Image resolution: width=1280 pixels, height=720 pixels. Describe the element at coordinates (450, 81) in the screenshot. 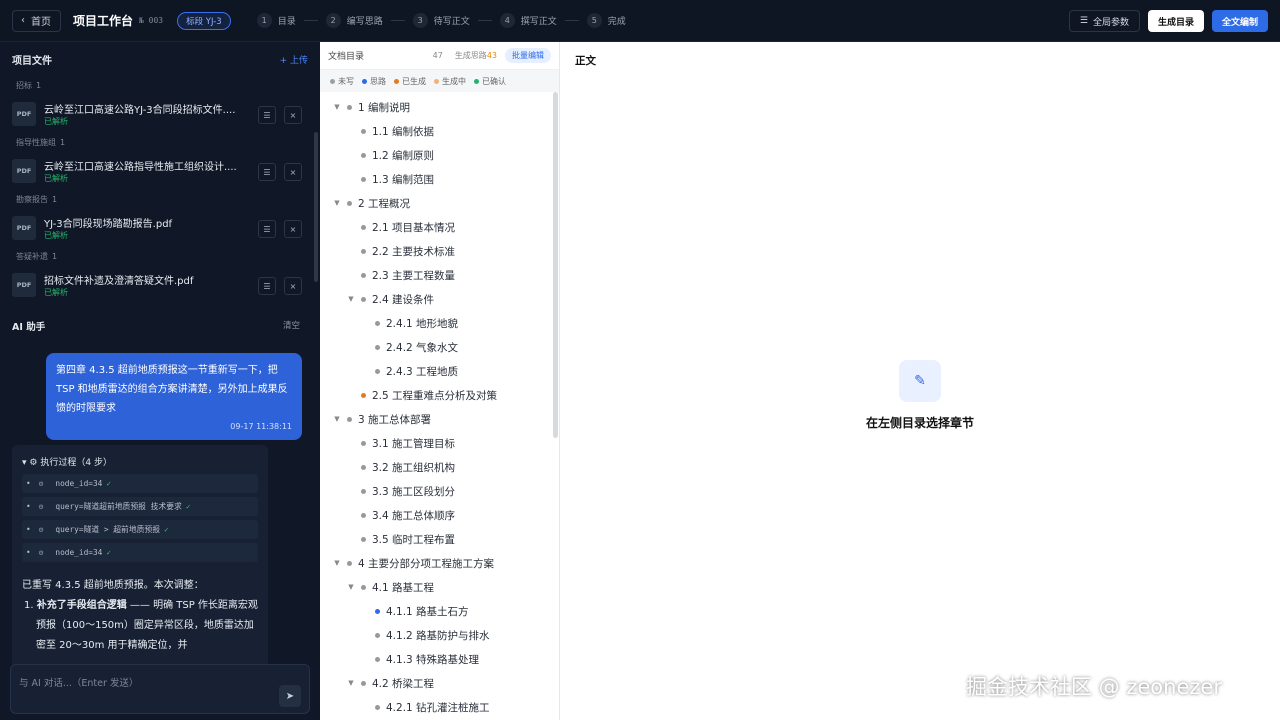

I see `legend-item: 生成中` at that location.